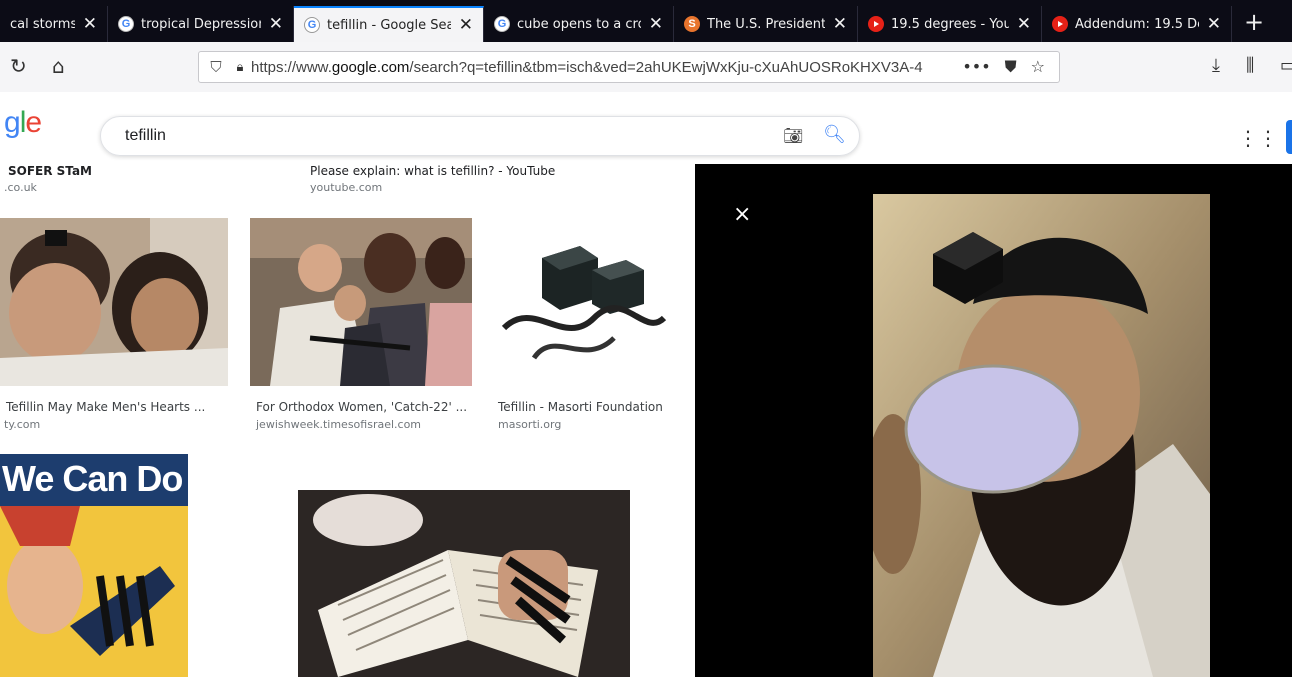  I want to click on browser-tab: Addendum: 19.5 De ✕, so click(1137, 24).